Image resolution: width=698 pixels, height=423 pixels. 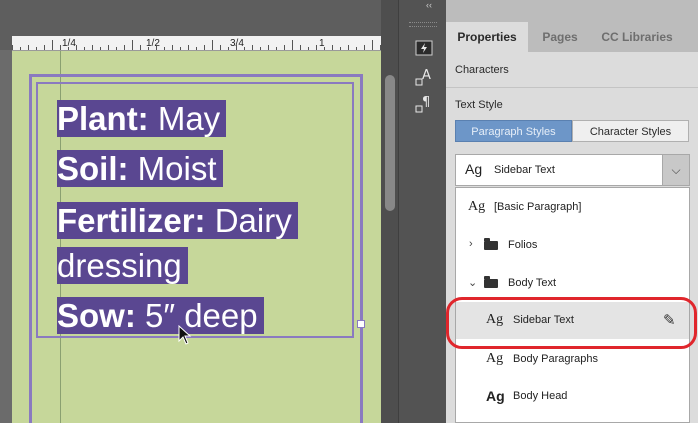 What do you see at coordinates (524, 170) in the screenshot?
I see `dropdown-value: Sidebar Text` at bounding box center [524, 170].